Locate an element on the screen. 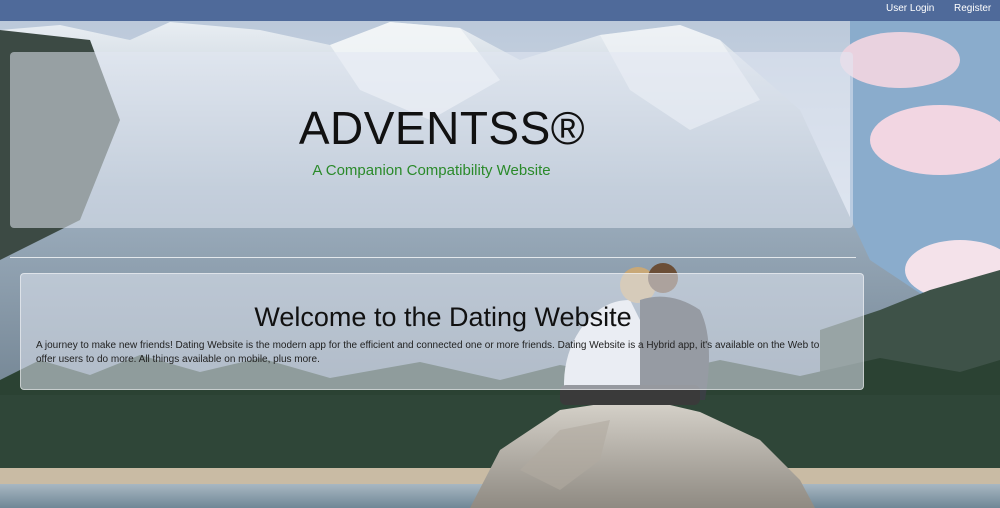 This screenshot has width=1000, height=508. user-login-link: User Login is located at coordinates (910, 9).